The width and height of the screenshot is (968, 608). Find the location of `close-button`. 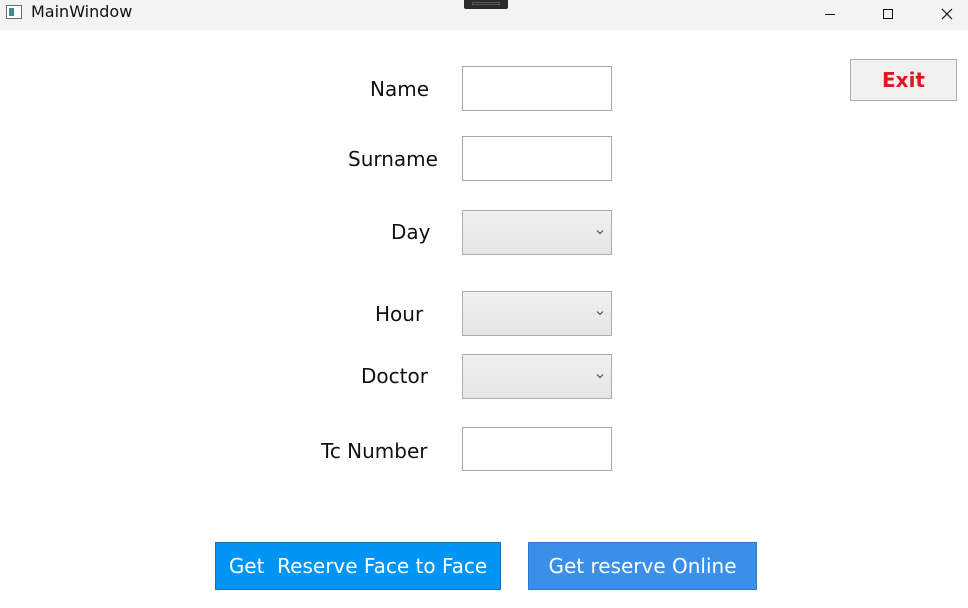

close-button is located at coordinates (946, 14).